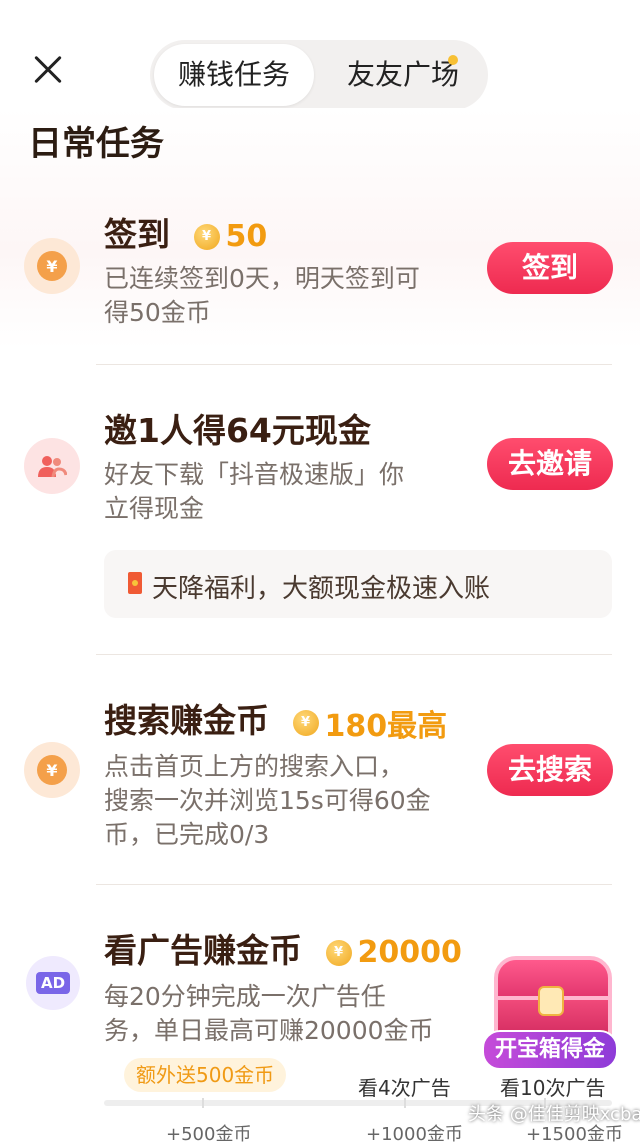 Image resolution: width=640 pixels, height=1146 pixels. Describe the element at coordinates (550, 268) in the screenshot. I see `signin-button: 签到` at that location.